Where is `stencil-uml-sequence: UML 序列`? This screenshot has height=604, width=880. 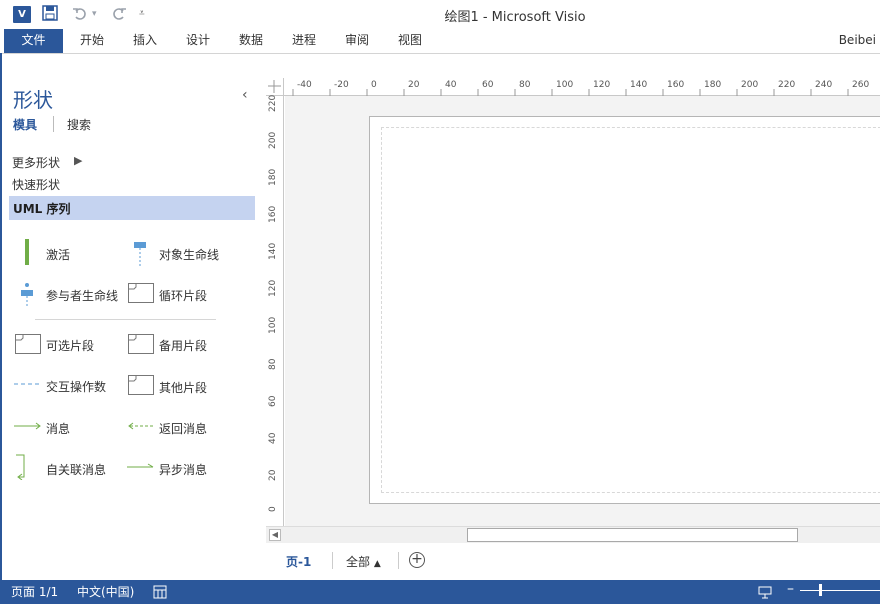 stencil-uml-sequence: UML 序列 is located at coordinates (132, 208).